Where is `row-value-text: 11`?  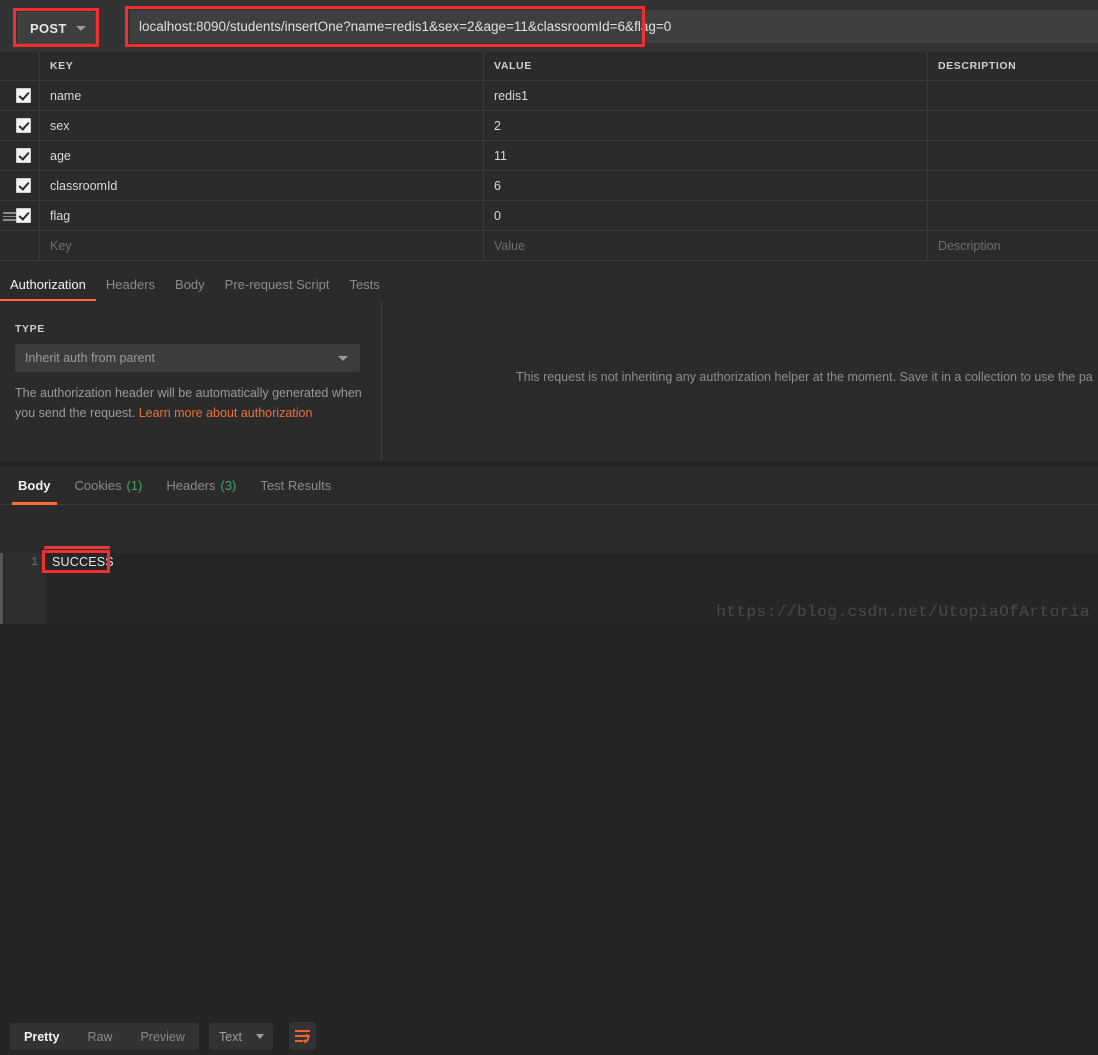
row-value-text: 11 is located at coordinates (500, 155).